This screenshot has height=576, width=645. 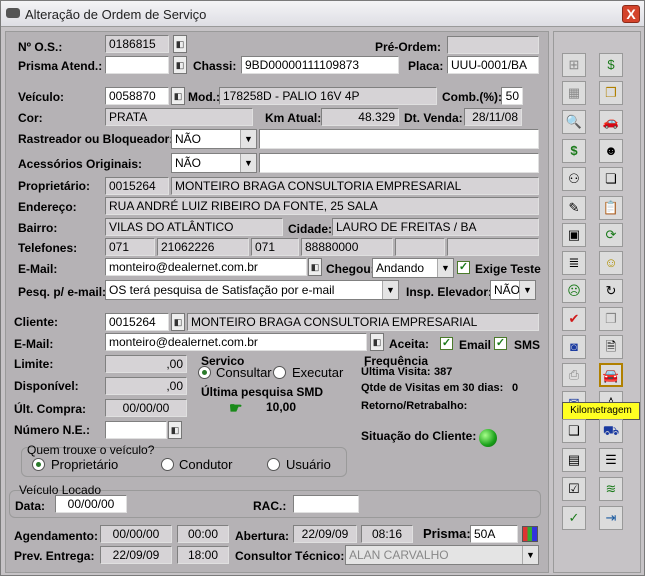 I want to click on qtde-visitas-label: Qtde de Visitas em 30 dias:, so click(x=432, y=388).